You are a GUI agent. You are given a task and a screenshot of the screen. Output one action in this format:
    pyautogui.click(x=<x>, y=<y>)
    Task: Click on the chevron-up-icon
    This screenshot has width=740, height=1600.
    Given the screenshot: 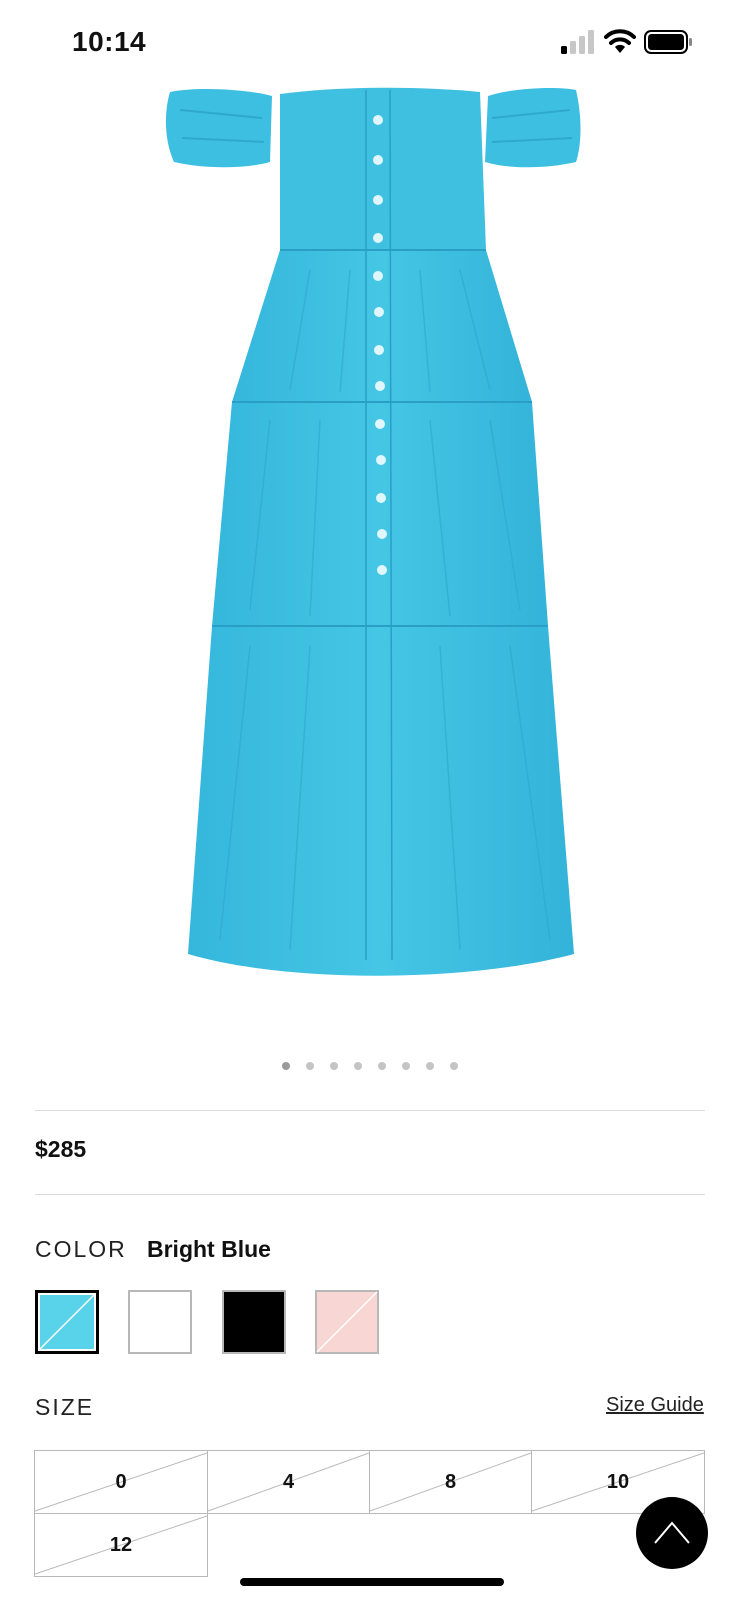 What is the action you would take?
    pyautogui.click(x=672, y=1532)
    